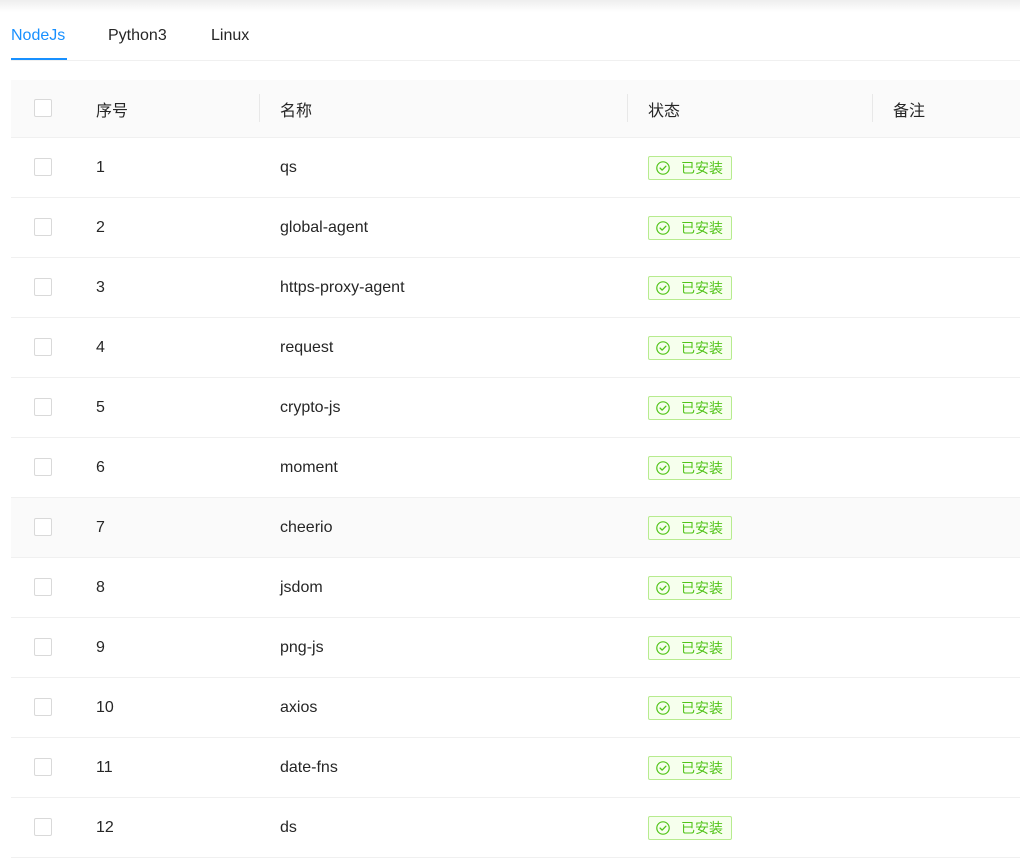 Image resolution: width=1020 pixels, height=862 pixels. What do you see at coordinates (444, 227) in the screenshot?
I see `row-name: global-agent` at bounding box center [444, 227].